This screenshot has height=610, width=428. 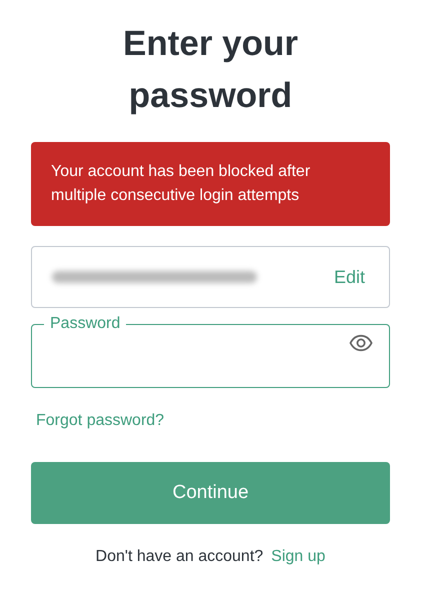 What do you see at coordinates (361, 343) in the screenshot?
I see `eye-icon` at bounding box center [361, 343].